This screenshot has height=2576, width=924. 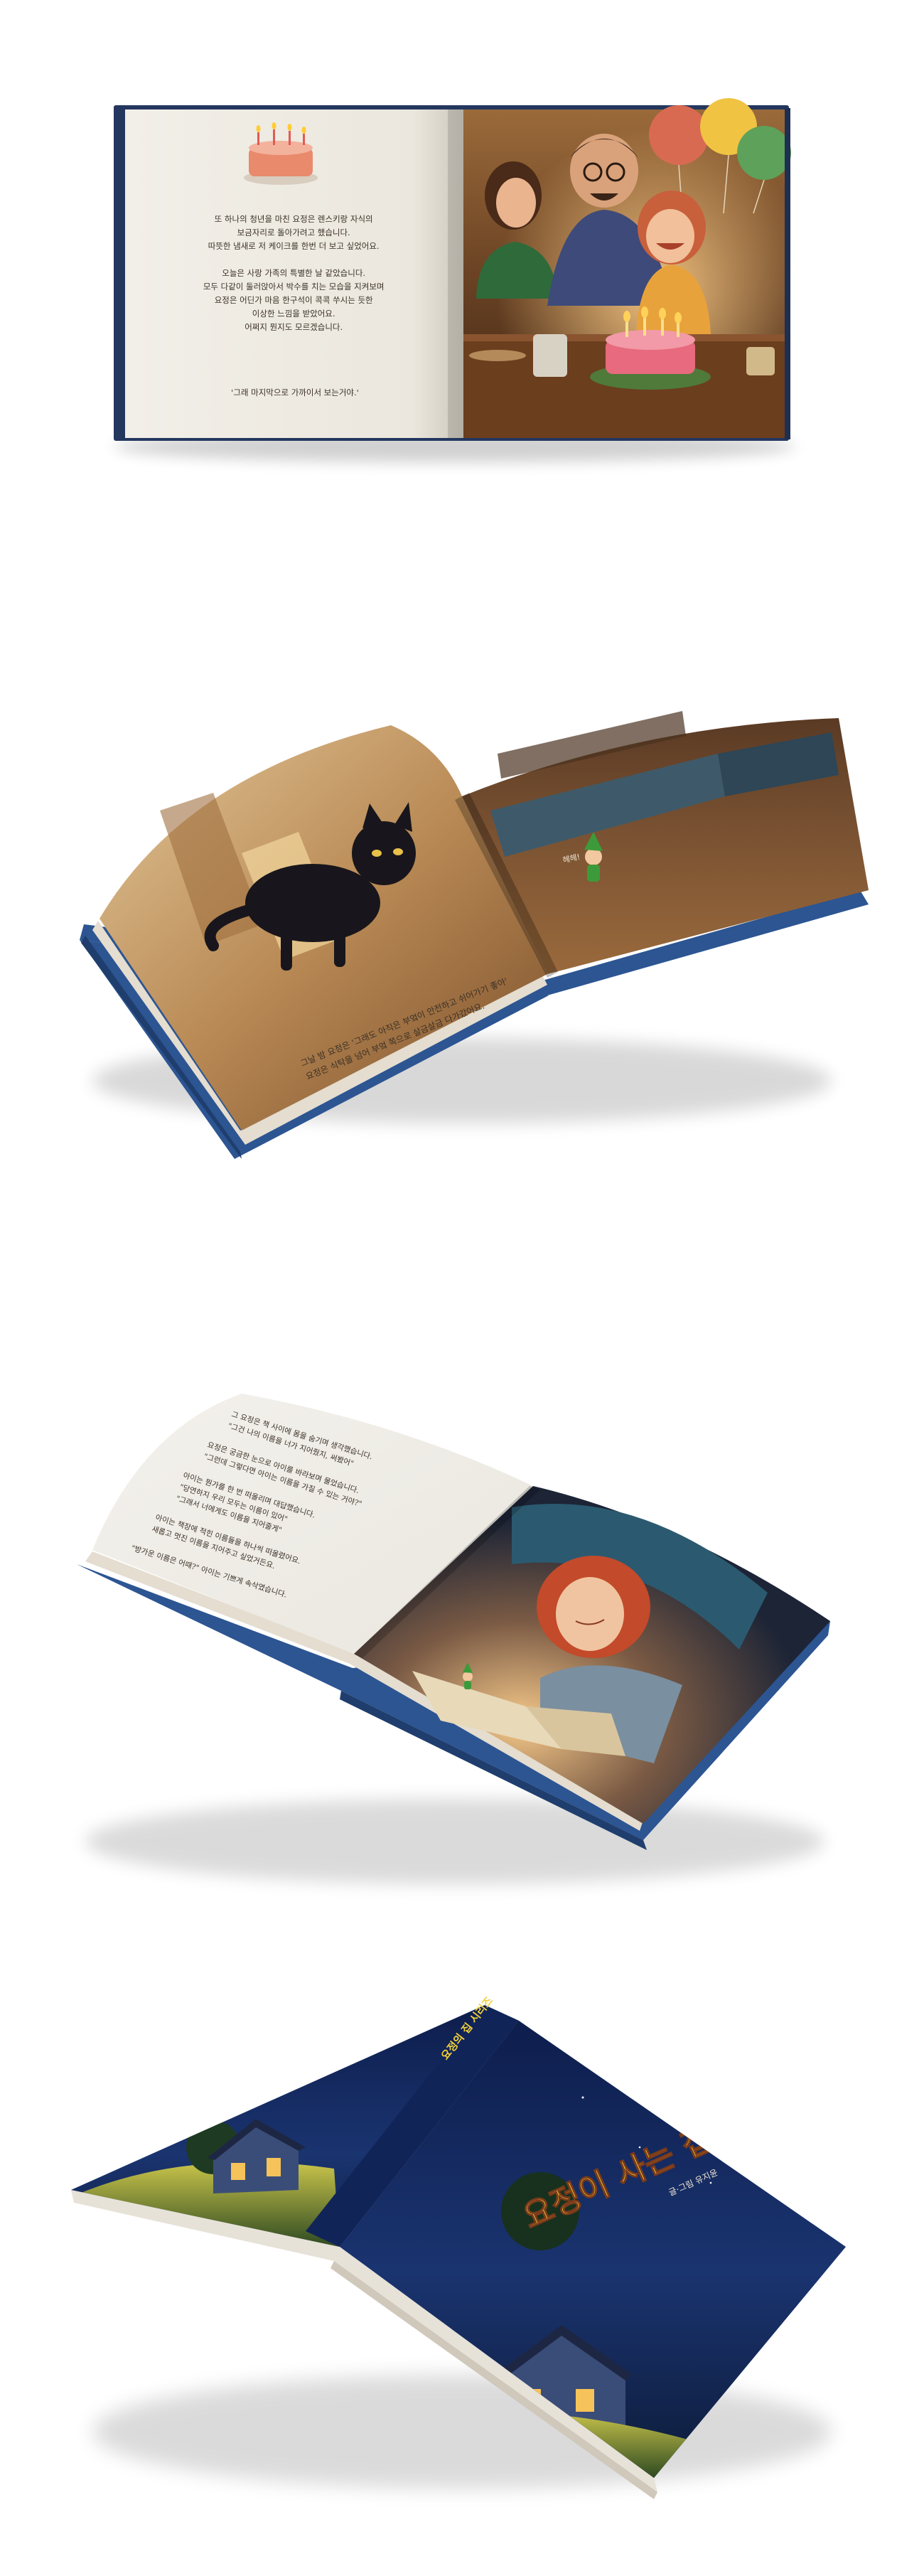 What do you see at coordinates (294, 219) in the screenshot?
I see `page-text-line: 또 하나의 청년을 마친 요정은 렌스키랑 자식의` at bounding box center [294, 219].